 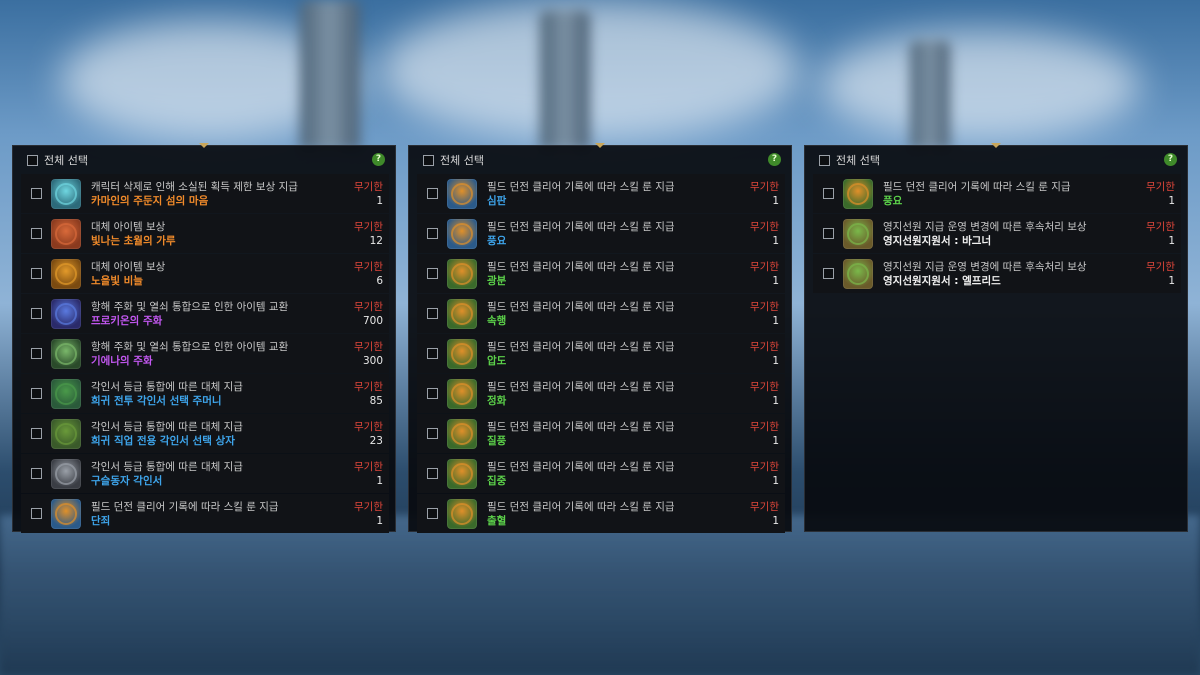 What do you see at coordinates (127, 480) in the screenshot?
I see `reward-item-name: 구슬동자 각인서` at bounding box center [127, 480].